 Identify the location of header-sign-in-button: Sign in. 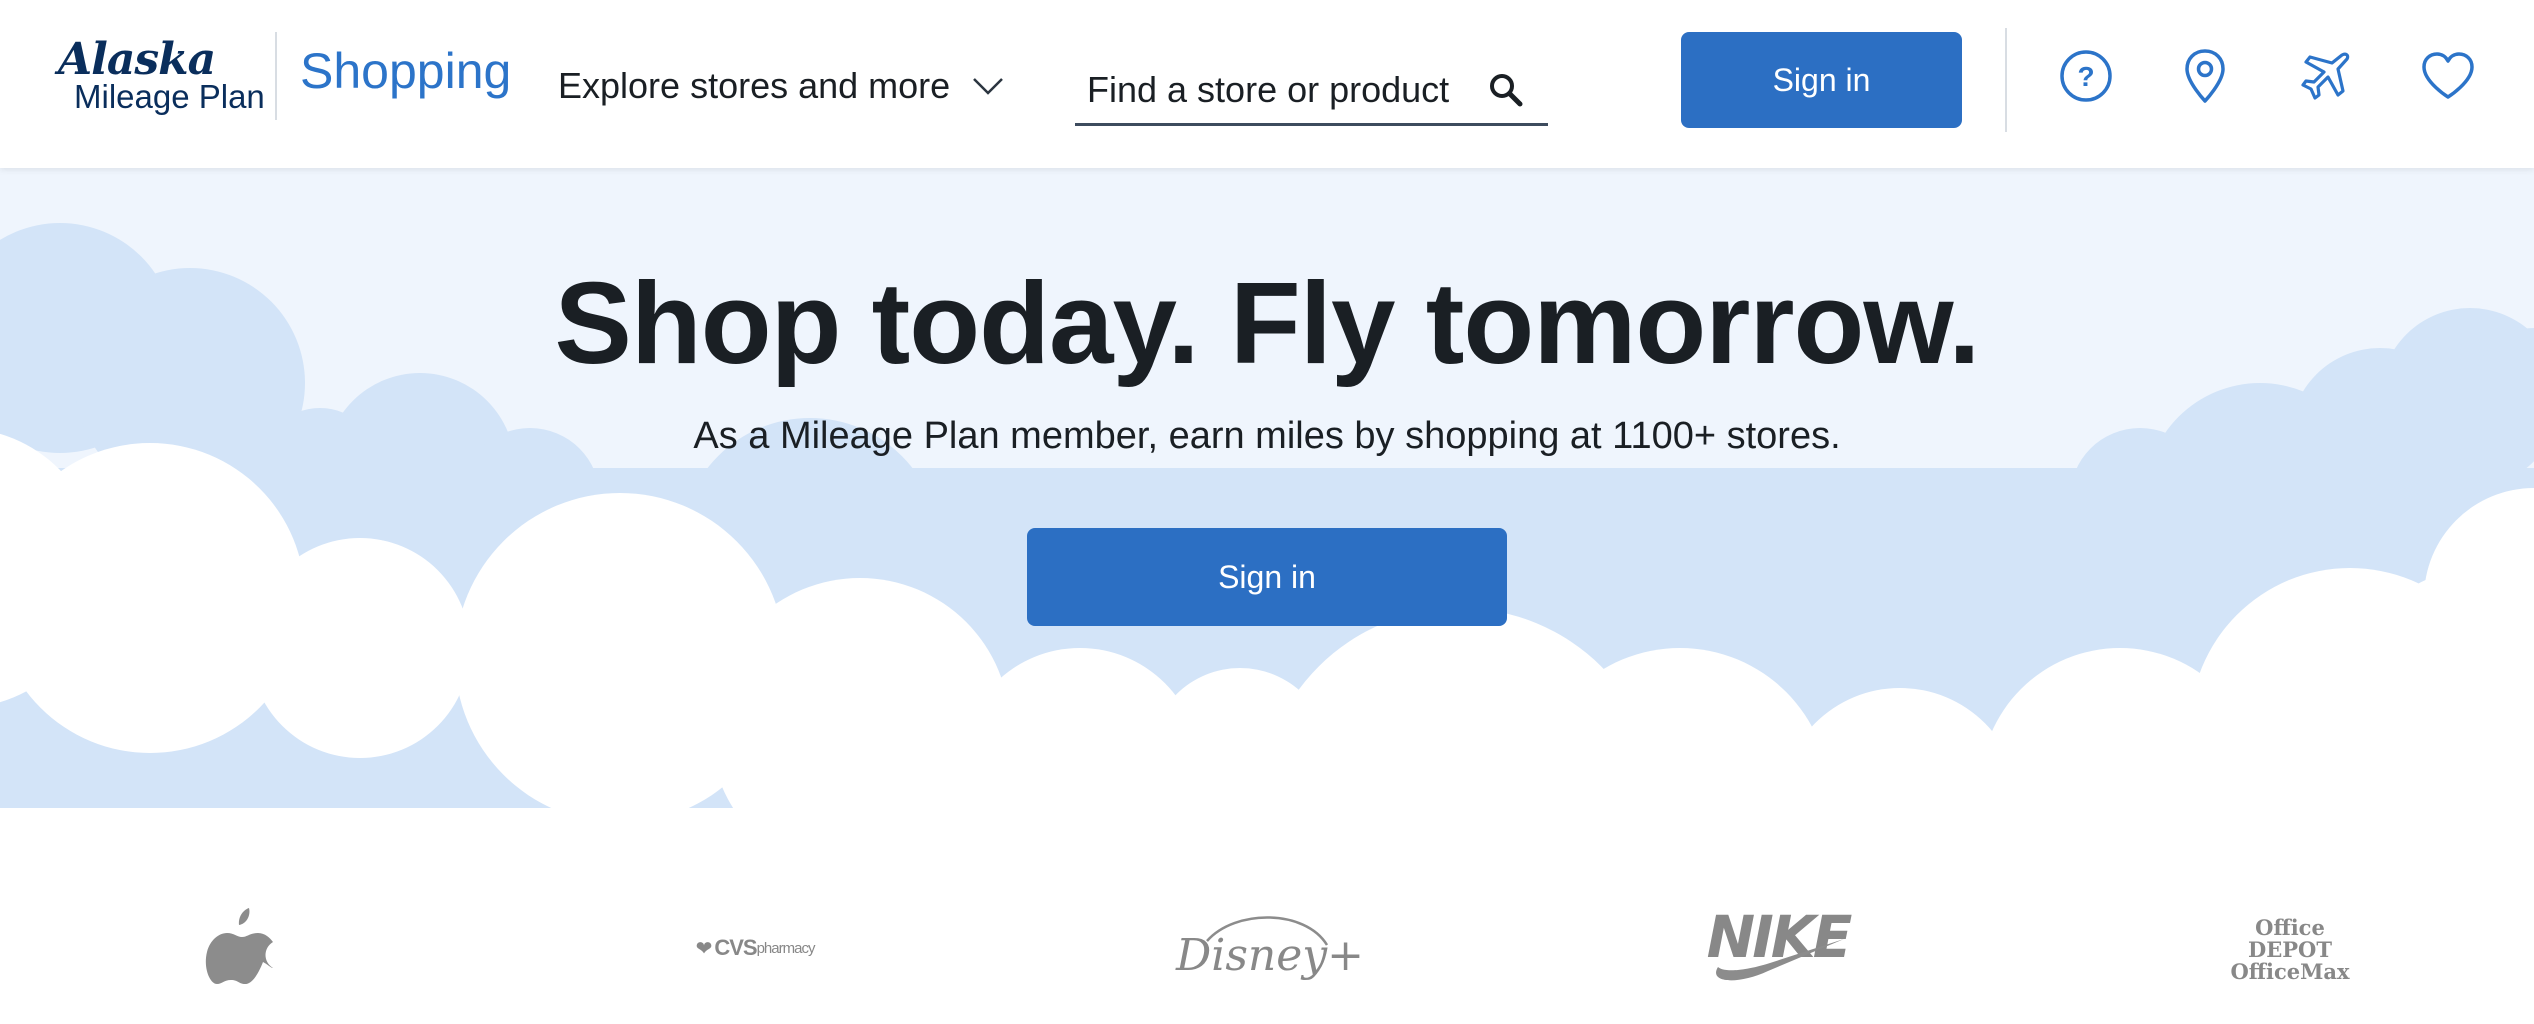
(1821, 80).